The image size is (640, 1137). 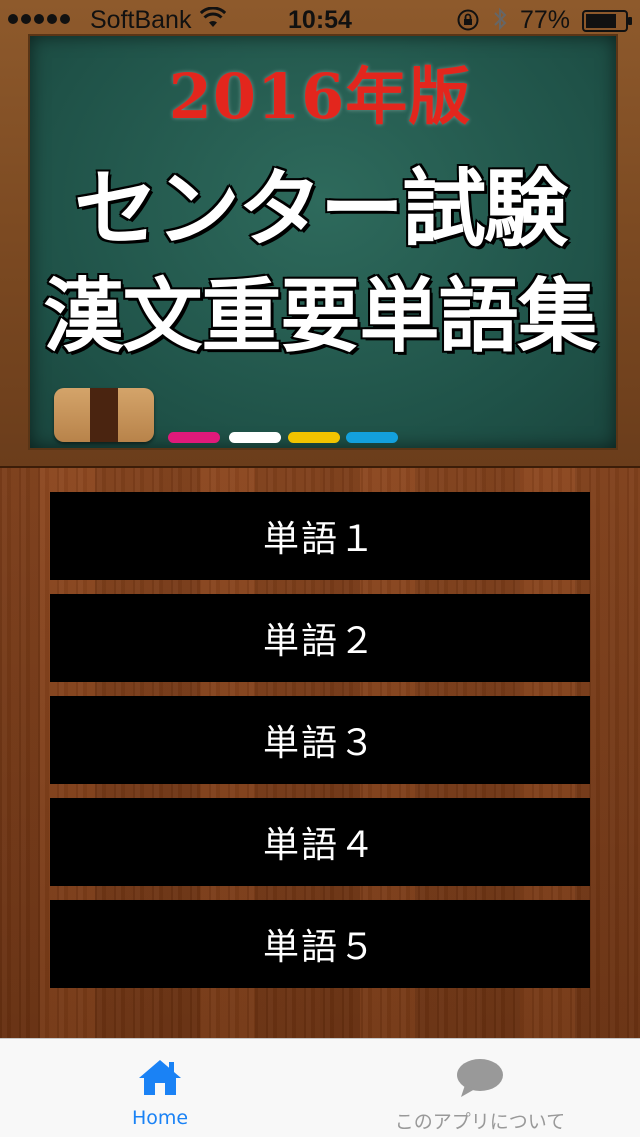 I want to click on word-set-3-button: 単語３, so click(x=320, y=740).